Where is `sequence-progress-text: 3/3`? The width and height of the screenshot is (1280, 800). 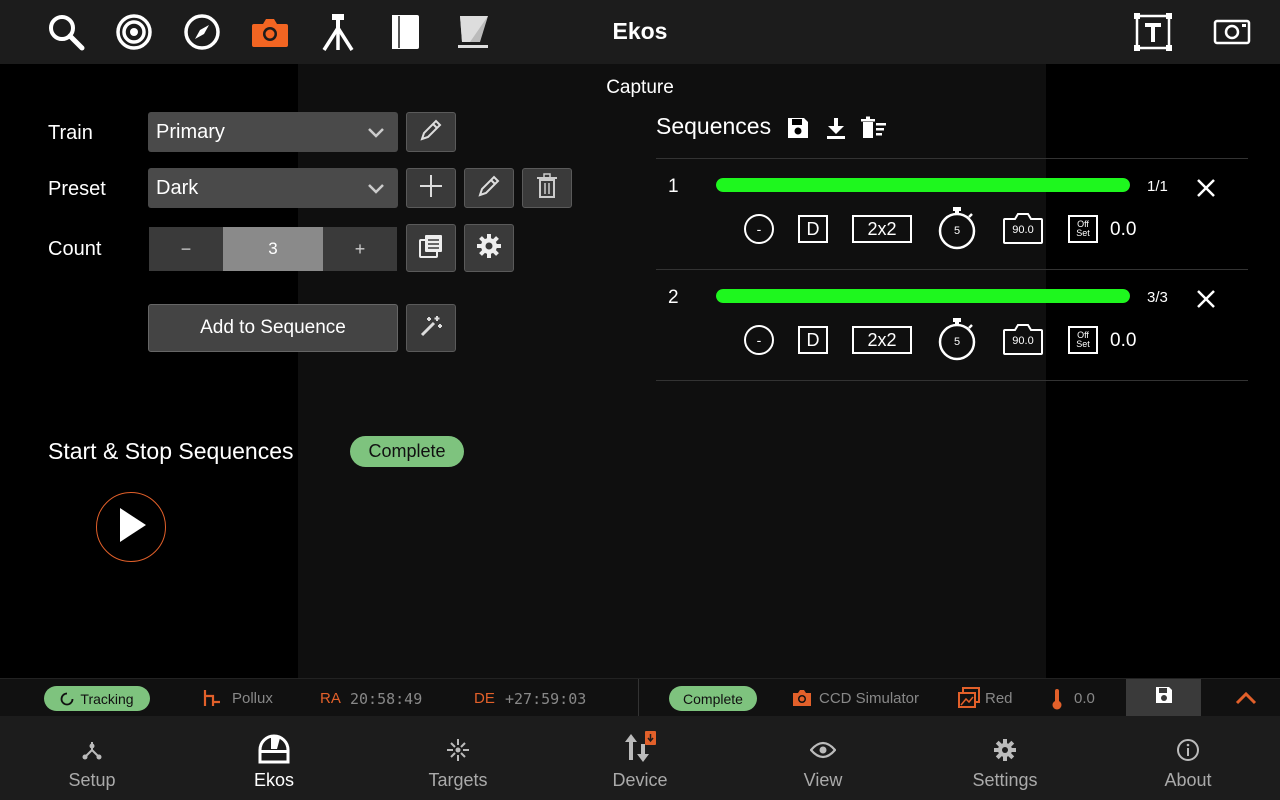 sequence-progress-text: 3/3 is located at coordinates (1157, 297).